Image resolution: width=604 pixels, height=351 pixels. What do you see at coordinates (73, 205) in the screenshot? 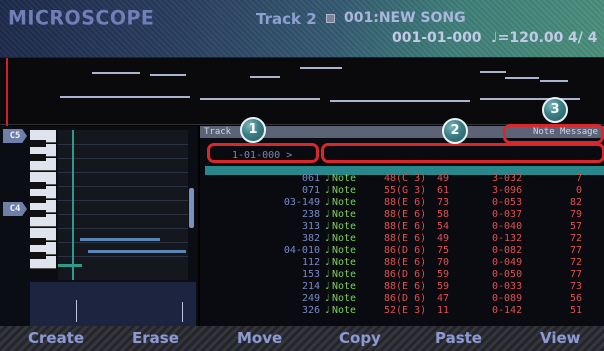
I see `roll-playhead` at bounding box center [73, 205].